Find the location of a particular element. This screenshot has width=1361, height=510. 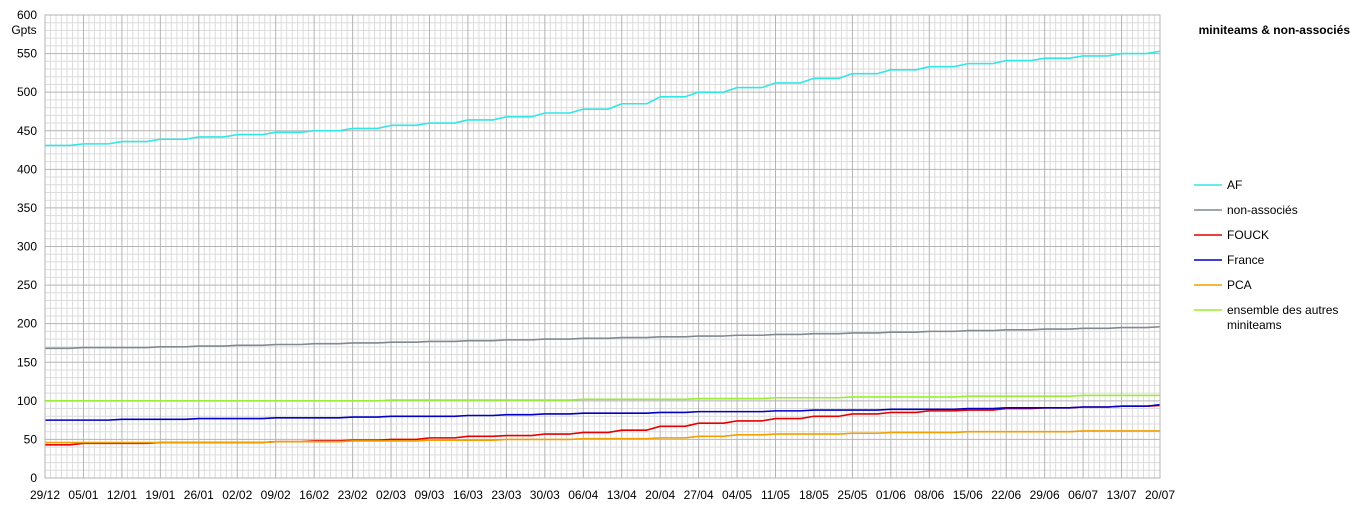

x-tick-label: 08/06 is located at coordinates (929, 495).